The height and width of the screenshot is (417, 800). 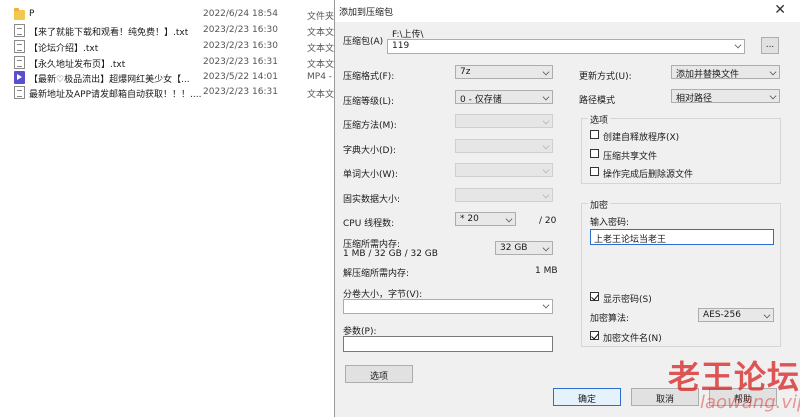 What do you see at coordinates (372, 200) in the screenshot?
I see `solid-label: 固实数据大小:` at bounding box center [372, 200].